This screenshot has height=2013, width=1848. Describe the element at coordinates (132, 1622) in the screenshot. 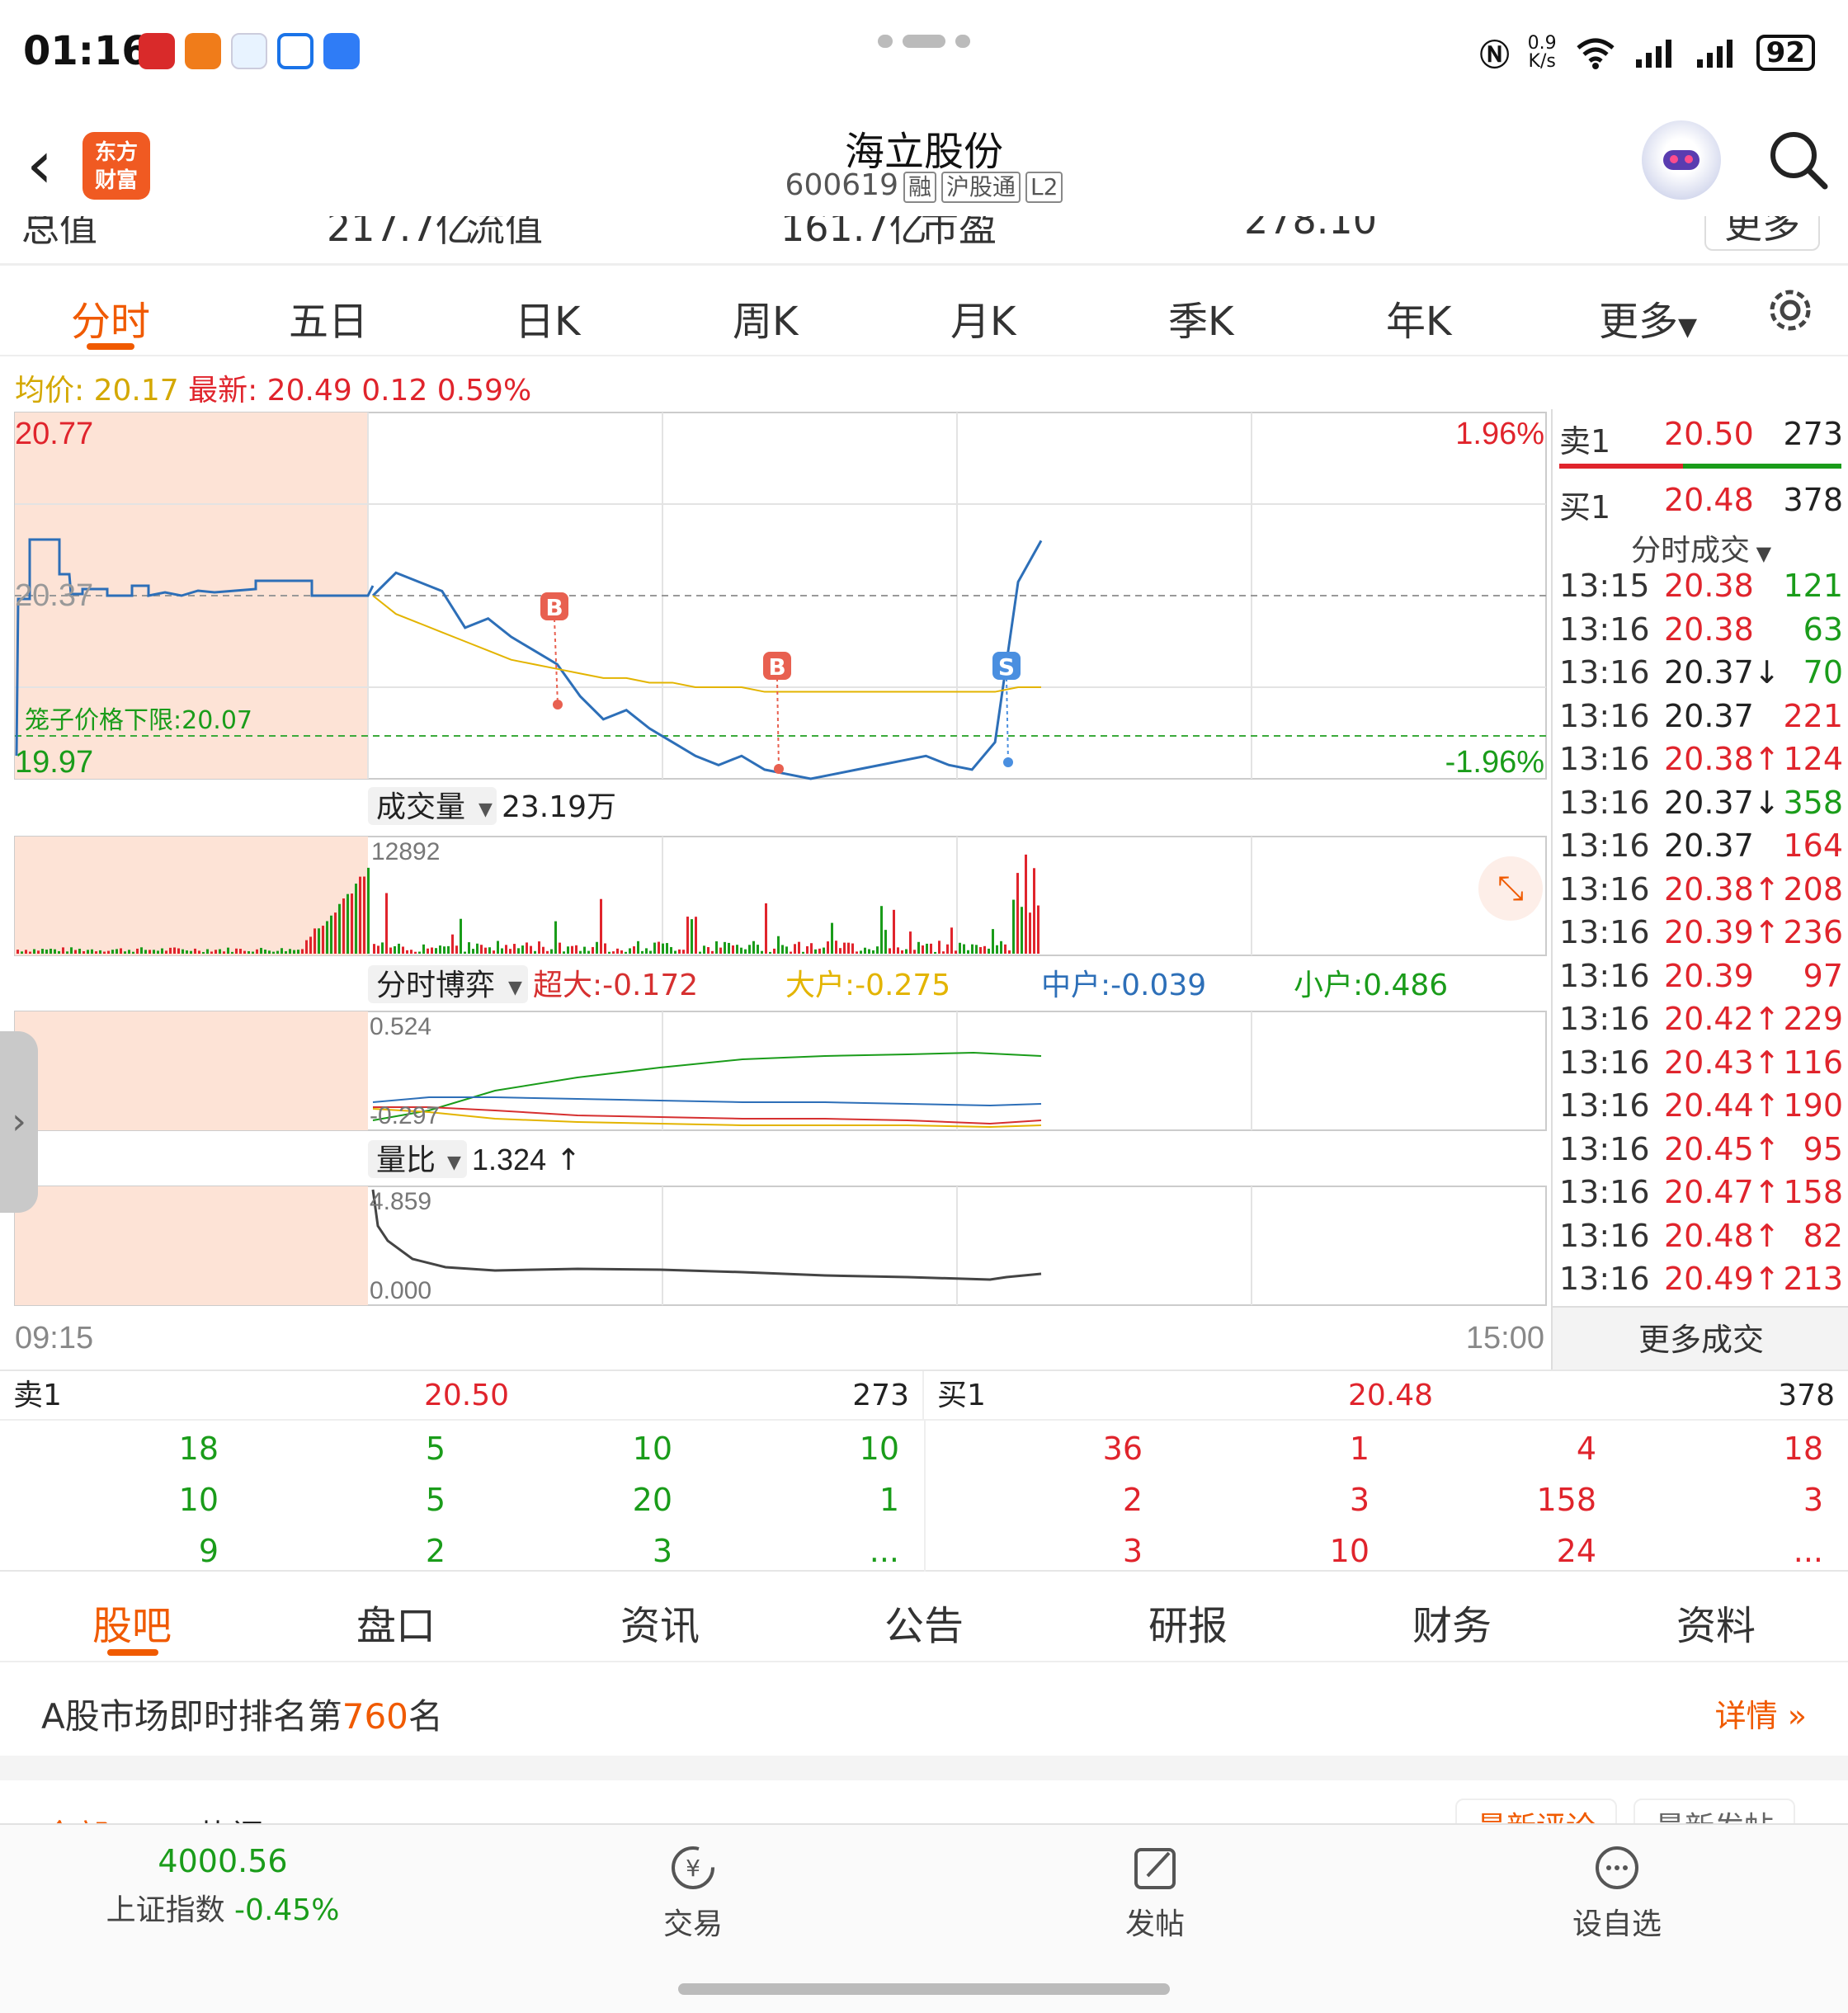

I see `tab-forum: 股吧` at that location.